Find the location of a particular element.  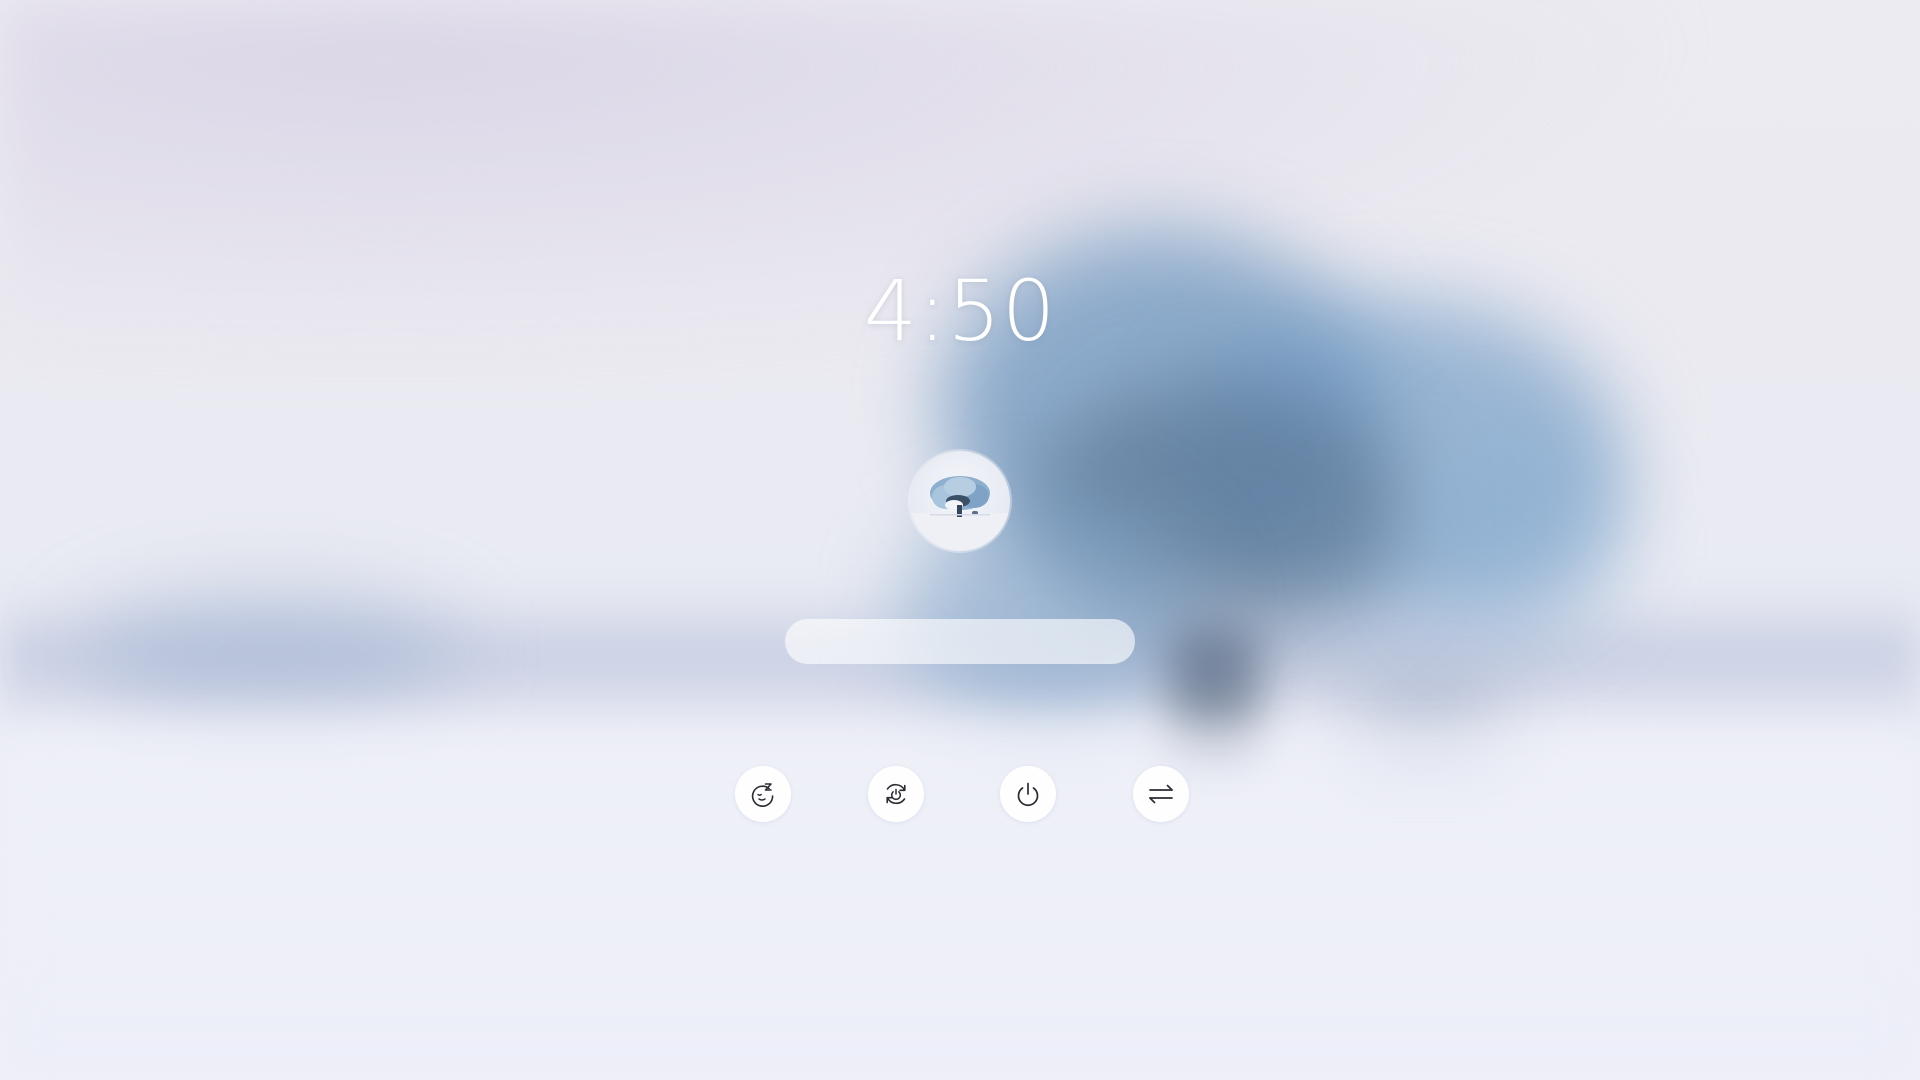

wallpaper-tree is located at coordinates (1520, 530).